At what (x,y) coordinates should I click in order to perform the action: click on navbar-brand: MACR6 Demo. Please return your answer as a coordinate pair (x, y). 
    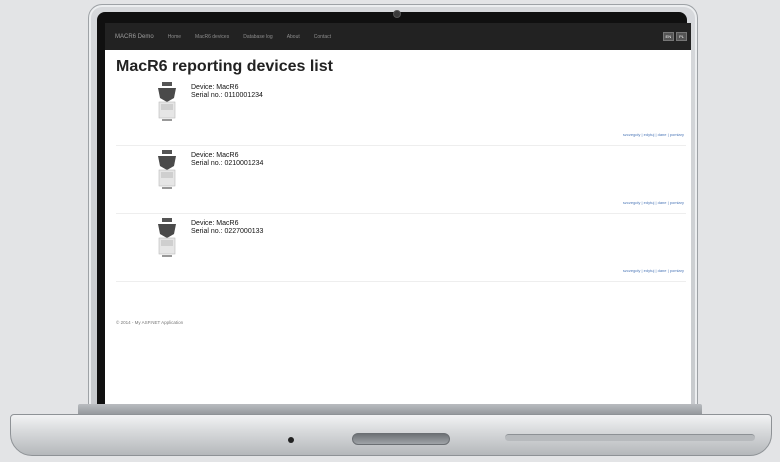
    Looking at the image, I should click on (134, 37).